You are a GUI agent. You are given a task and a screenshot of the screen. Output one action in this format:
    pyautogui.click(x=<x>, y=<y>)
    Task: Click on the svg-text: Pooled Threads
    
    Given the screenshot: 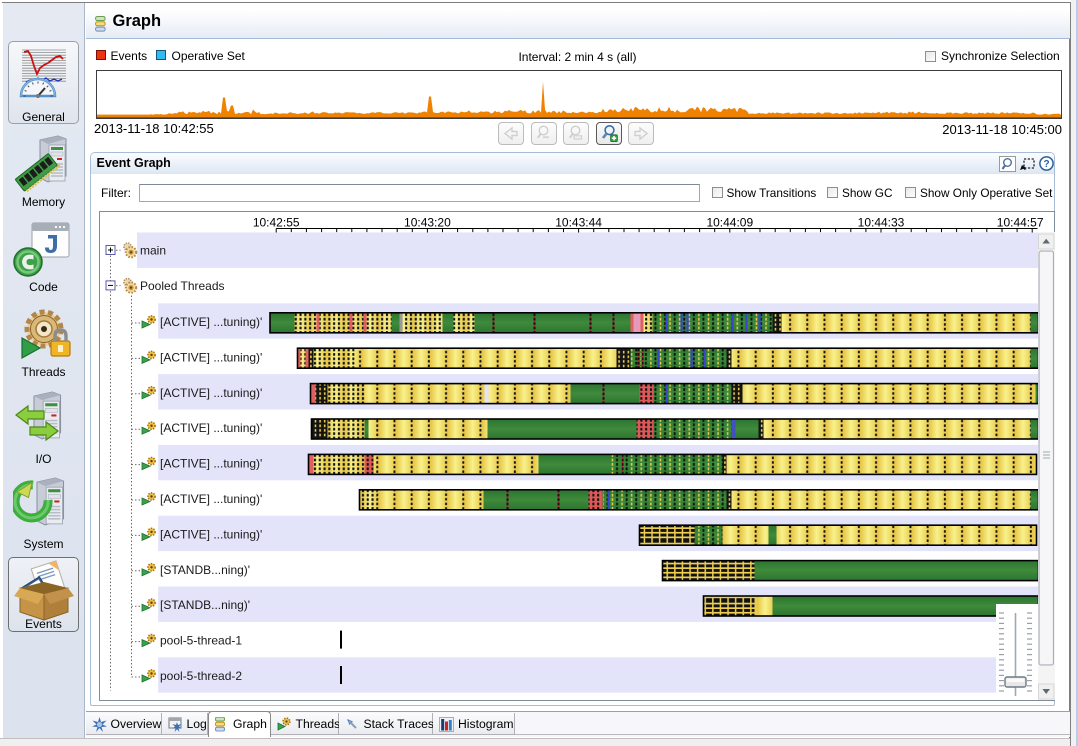 What is the action you would take?
    pyautogui.click(x=182, y=286)
    